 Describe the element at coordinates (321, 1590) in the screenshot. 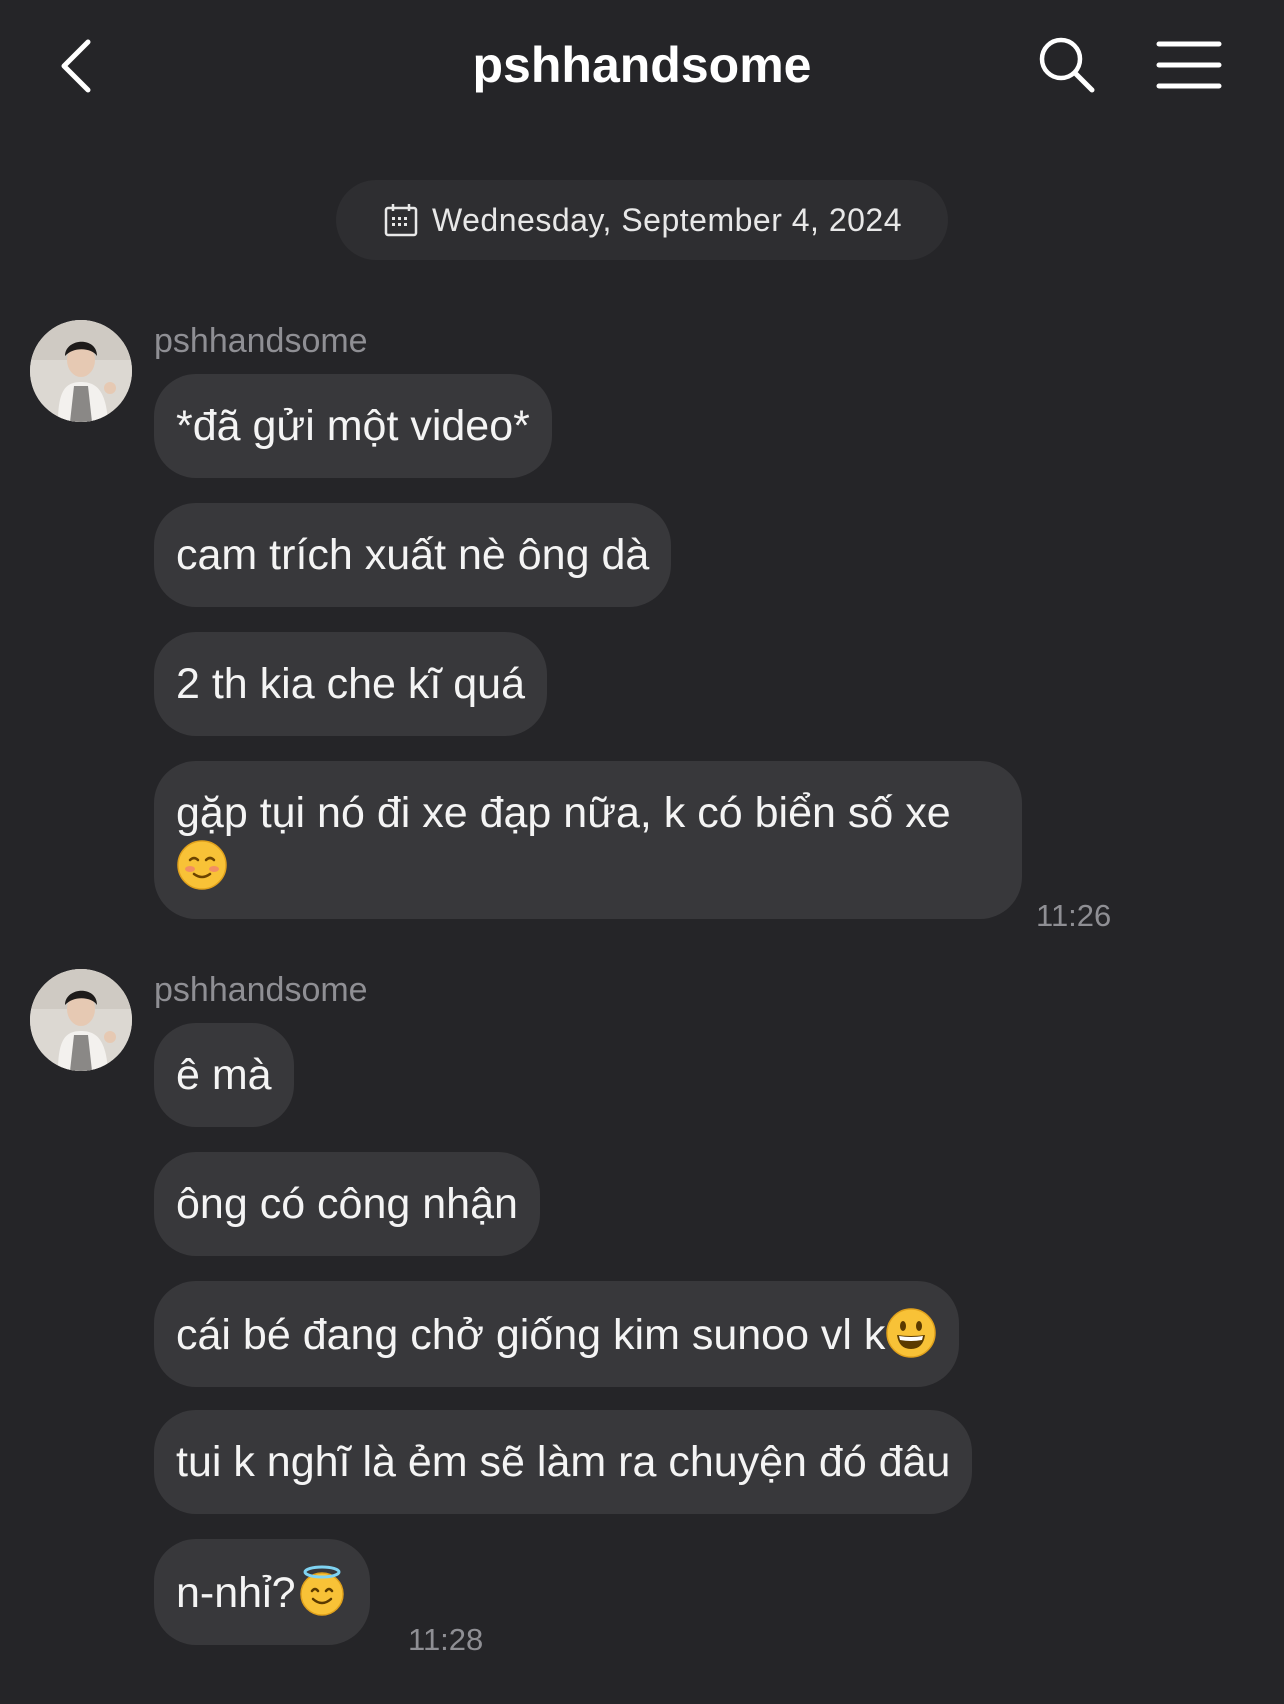

I see `smiling-face-with-halo-emoji-icon` at that location.